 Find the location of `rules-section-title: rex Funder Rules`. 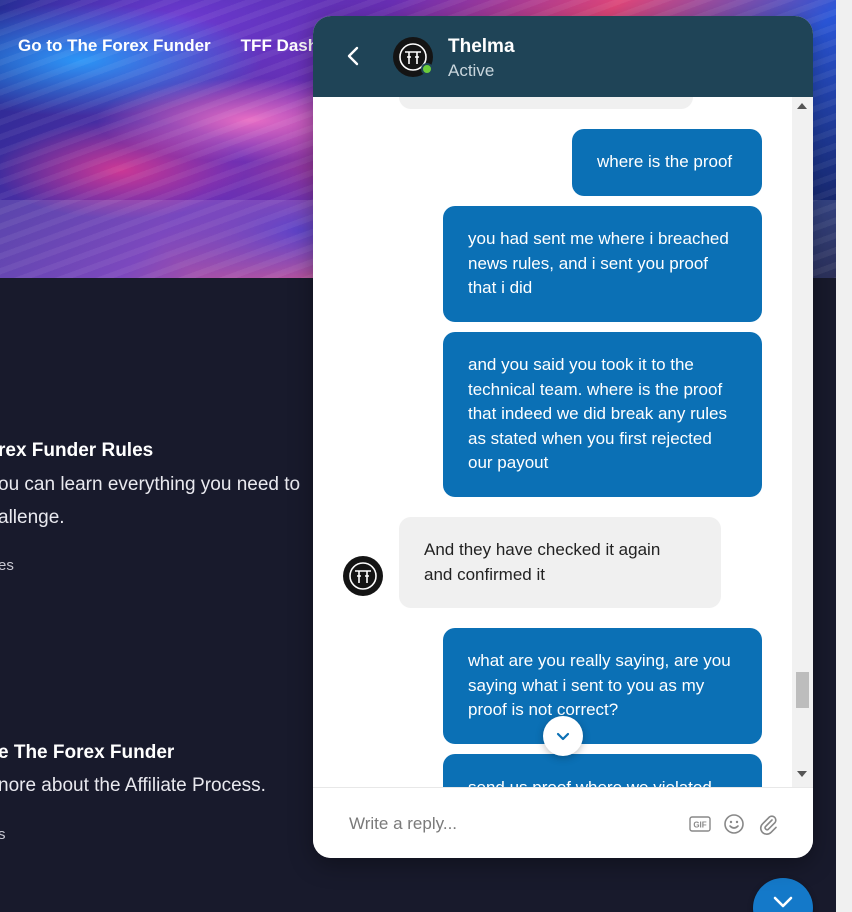

rules-section-title: rex Funder Rules is located at coordinates (76, 451).